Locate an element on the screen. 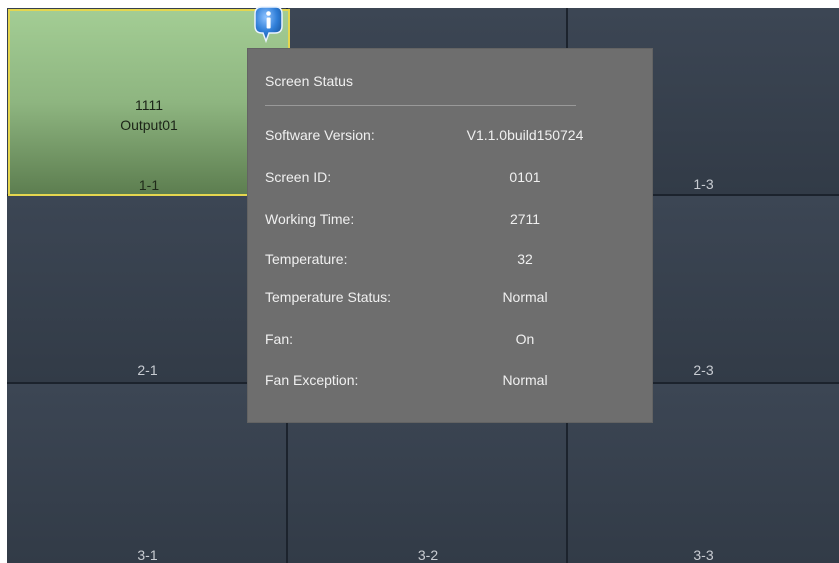  fan-exception-value: Normal is located at coordinates (525, 380).